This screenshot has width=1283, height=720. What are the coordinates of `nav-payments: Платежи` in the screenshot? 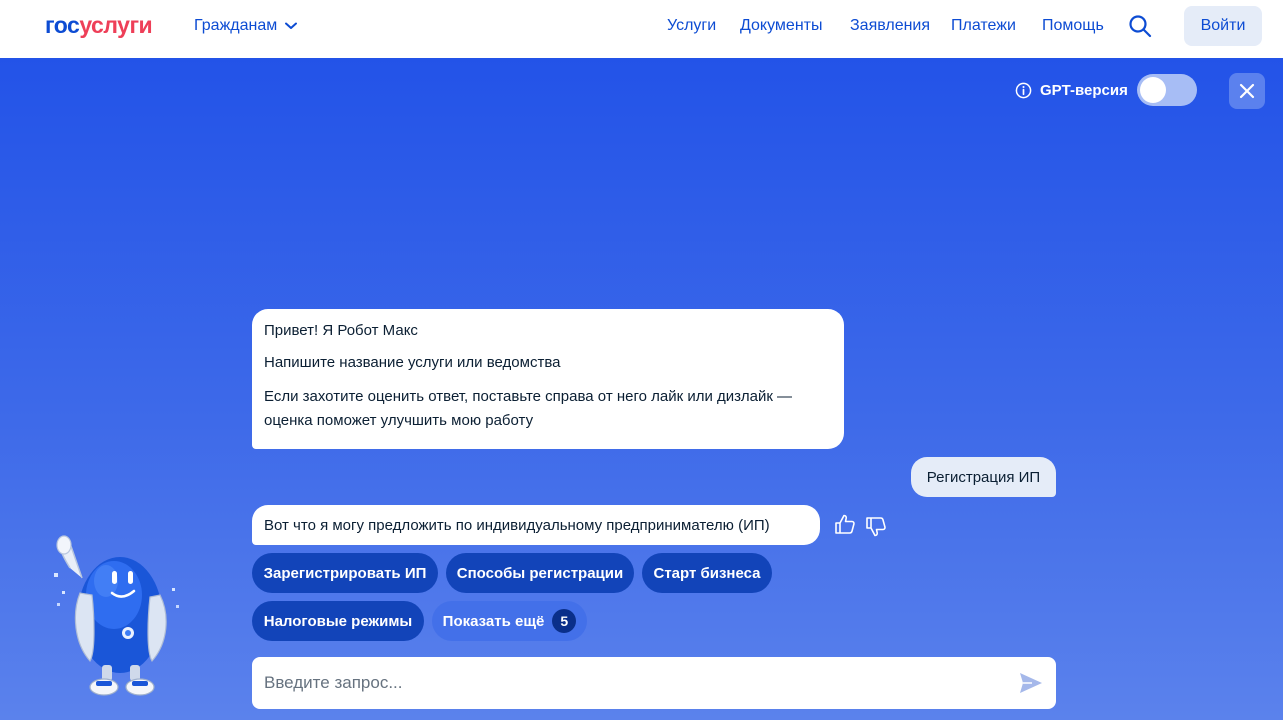 It's located at (983, 26).